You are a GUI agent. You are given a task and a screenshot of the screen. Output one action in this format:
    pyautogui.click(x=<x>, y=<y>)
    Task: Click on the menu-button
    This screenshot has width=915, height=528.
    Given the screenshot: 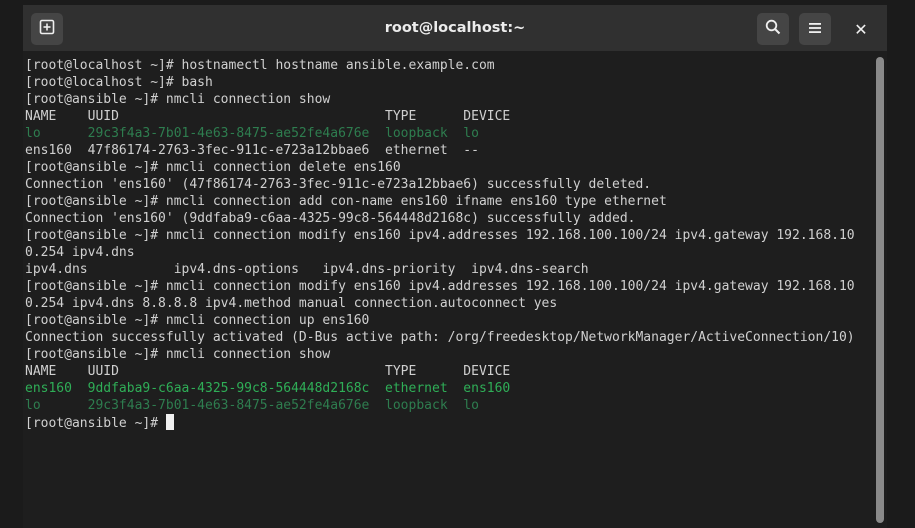 What is the action you would take?
    pyautogui.click(x=815, y=29)
    